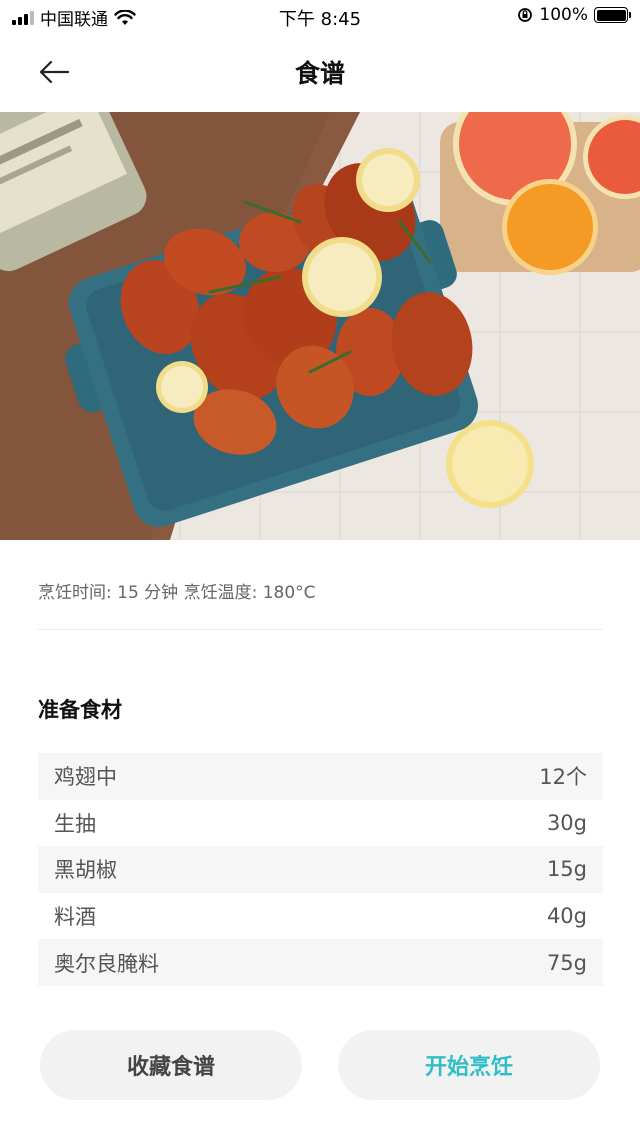 The width and height of the screenshot is (640, 1137). I want to click on ingredient-name: 料酒, so click(75, 917).